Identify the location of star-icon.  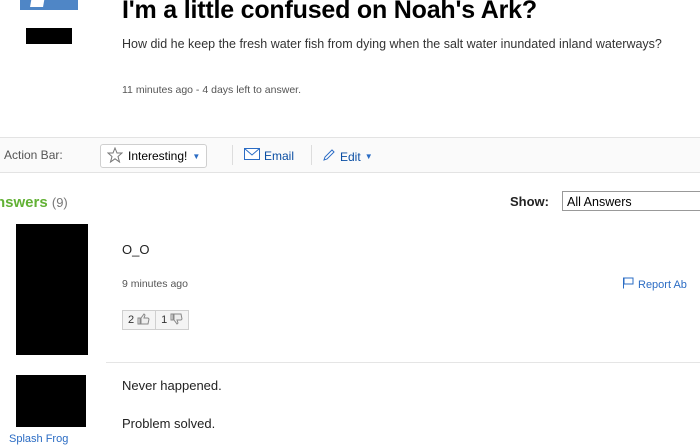
(115, 156).